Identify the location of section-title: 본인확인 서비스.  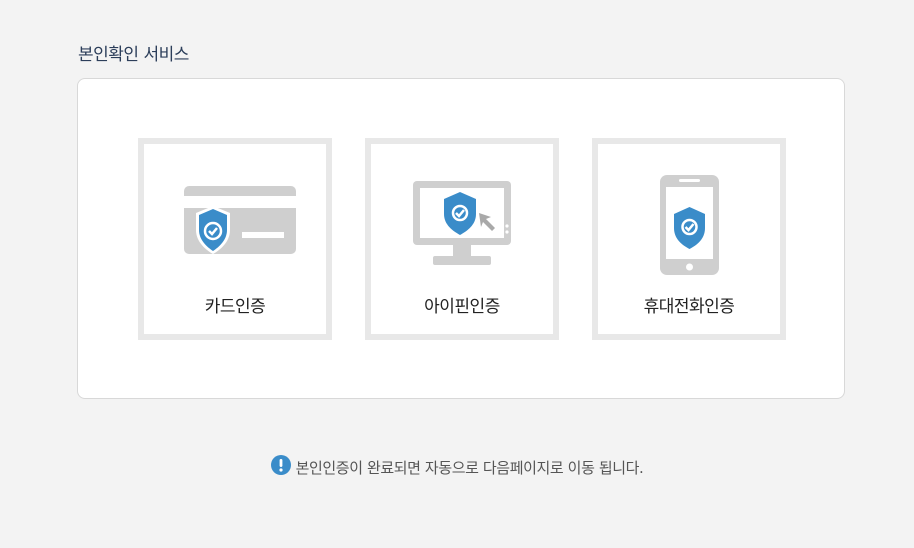
(133, 55).